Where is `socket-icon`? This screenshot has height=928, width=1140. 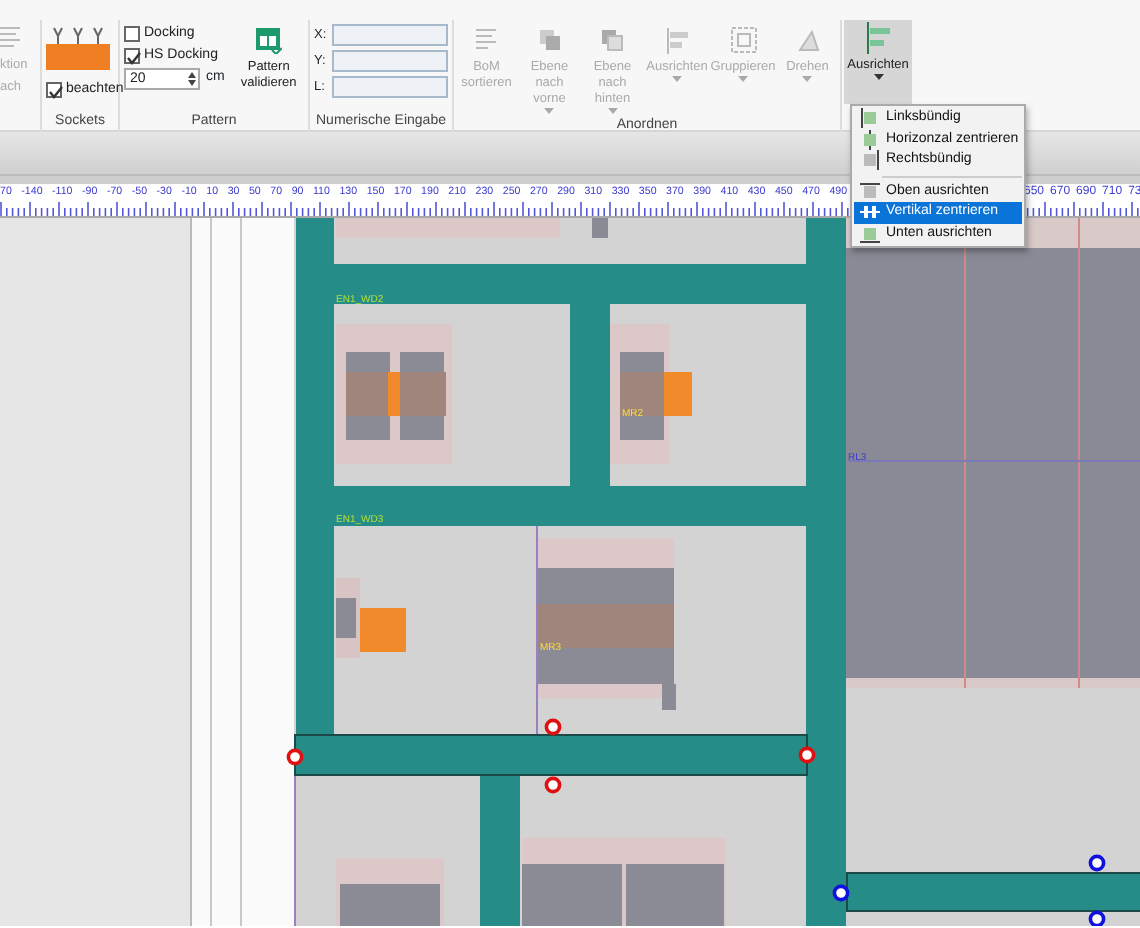 socket-icon is located at coordinates (78, 48).